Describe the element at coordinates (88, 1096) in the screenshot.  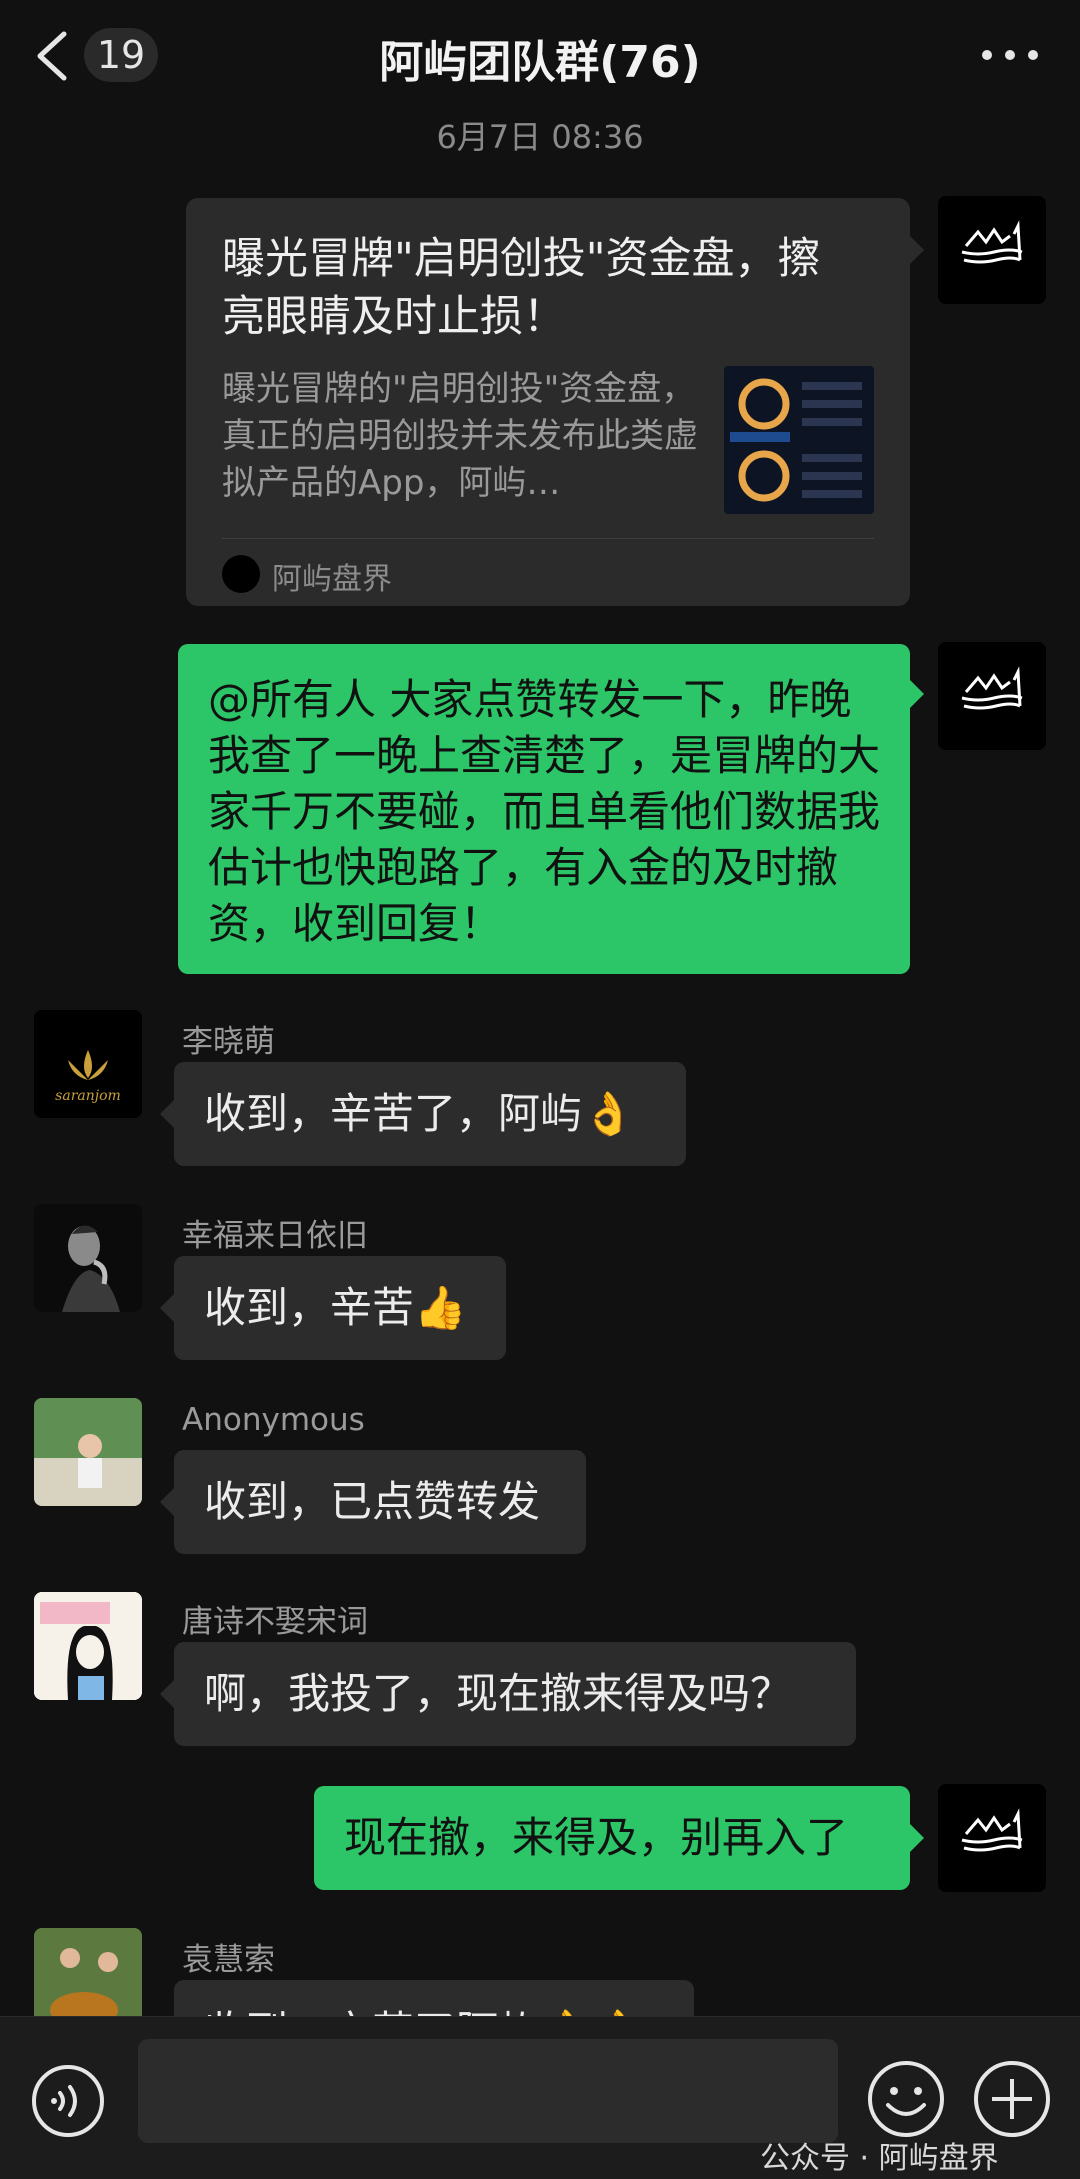
I see `svg-text: saranjom` at that location.